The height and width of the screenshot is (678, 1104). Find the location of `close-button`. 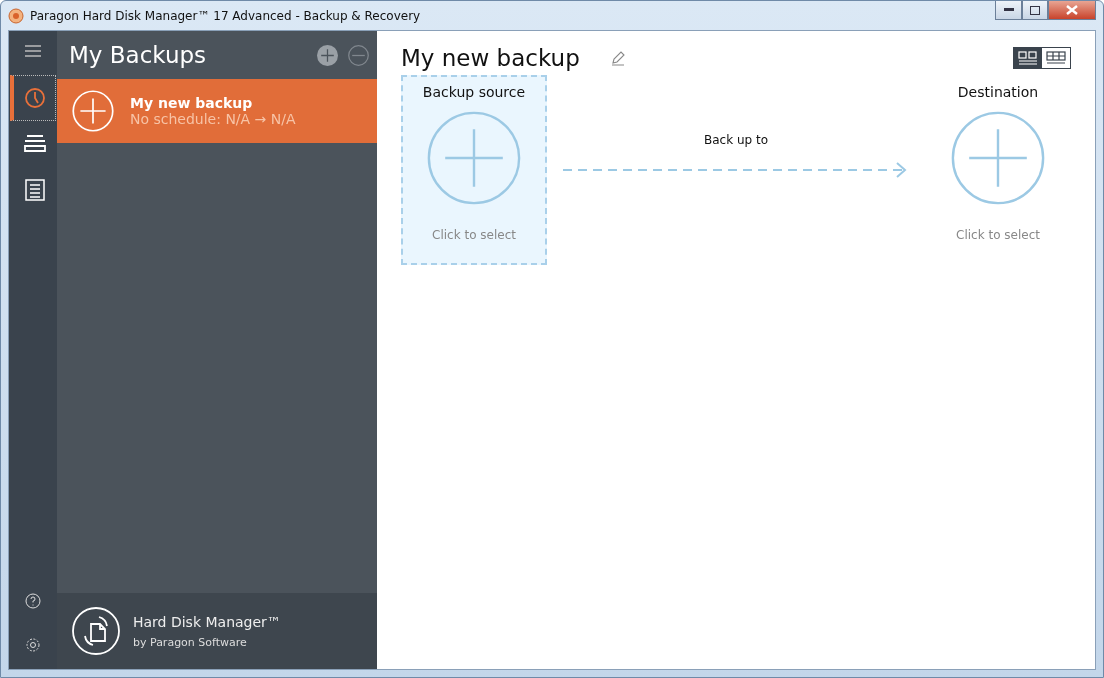

close-button is located at coordinates (1072, 10).